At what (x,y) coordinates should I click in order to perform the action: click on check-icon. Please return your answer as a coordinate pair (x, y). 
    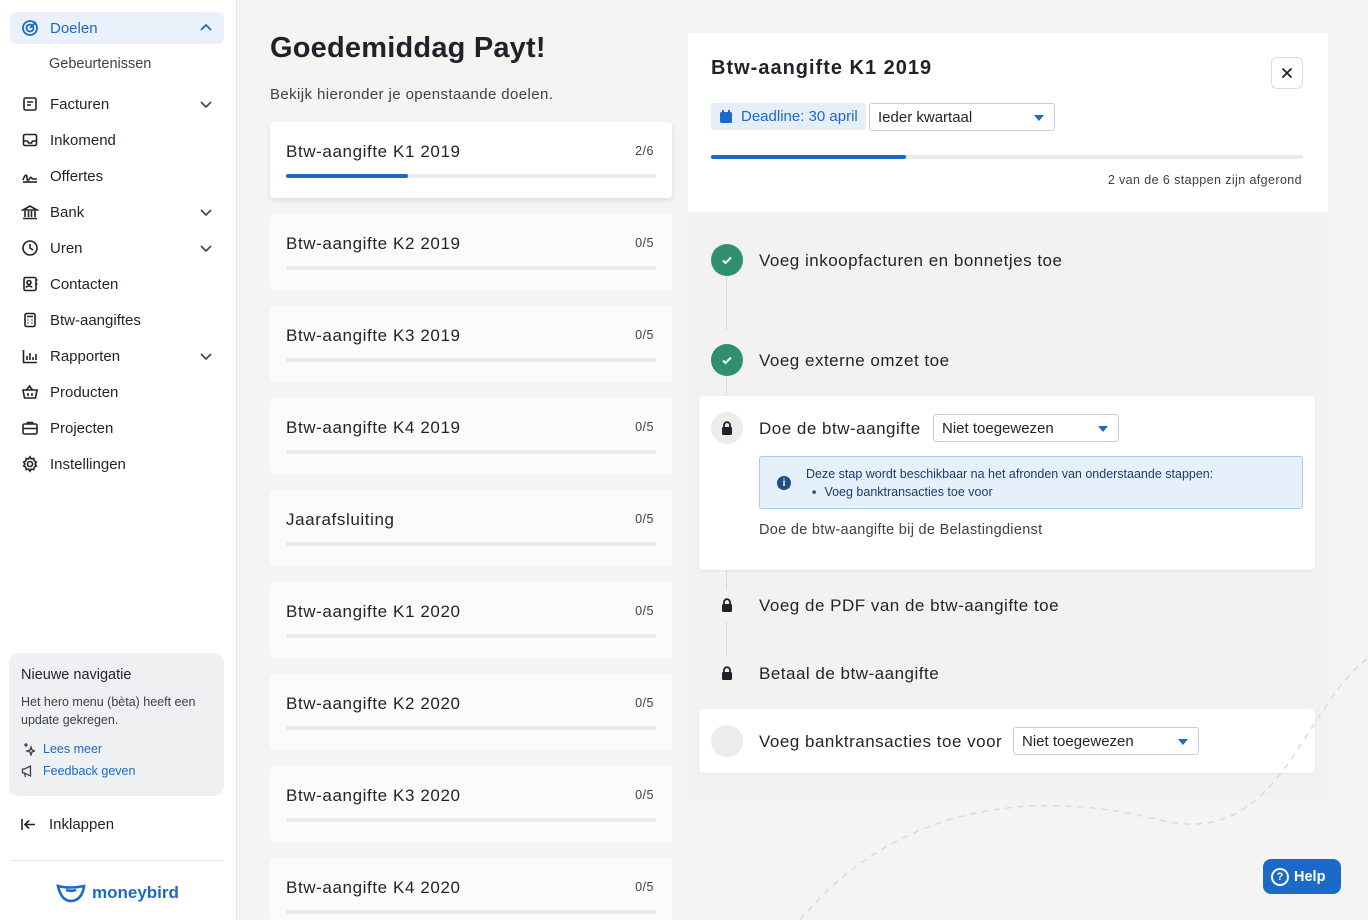
    Looking at the image, I should click on (727, 260).